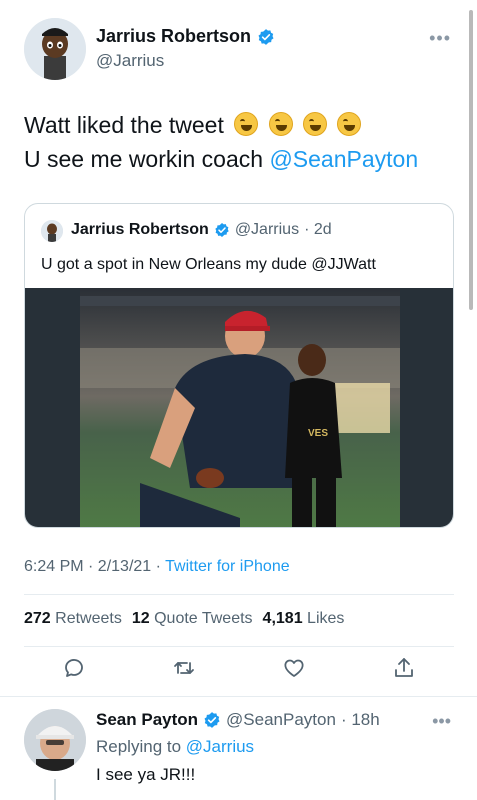 The image size is (477, 800). I want to click on svg-text: VES, so click(318, 433).